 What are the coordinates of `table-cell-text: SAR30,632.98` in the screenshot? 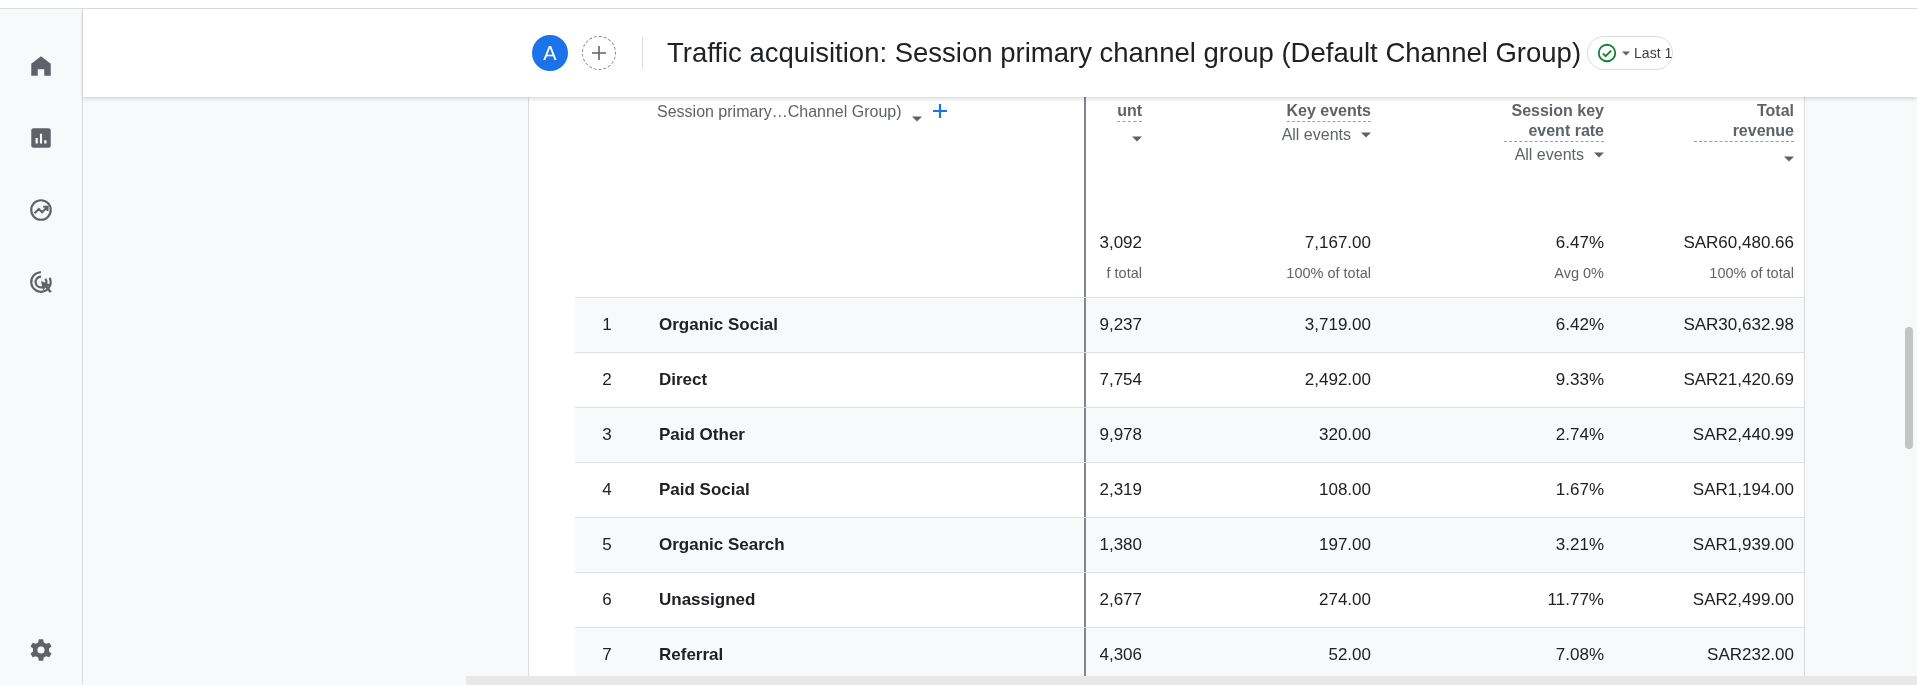 It's located at (1738, 325).